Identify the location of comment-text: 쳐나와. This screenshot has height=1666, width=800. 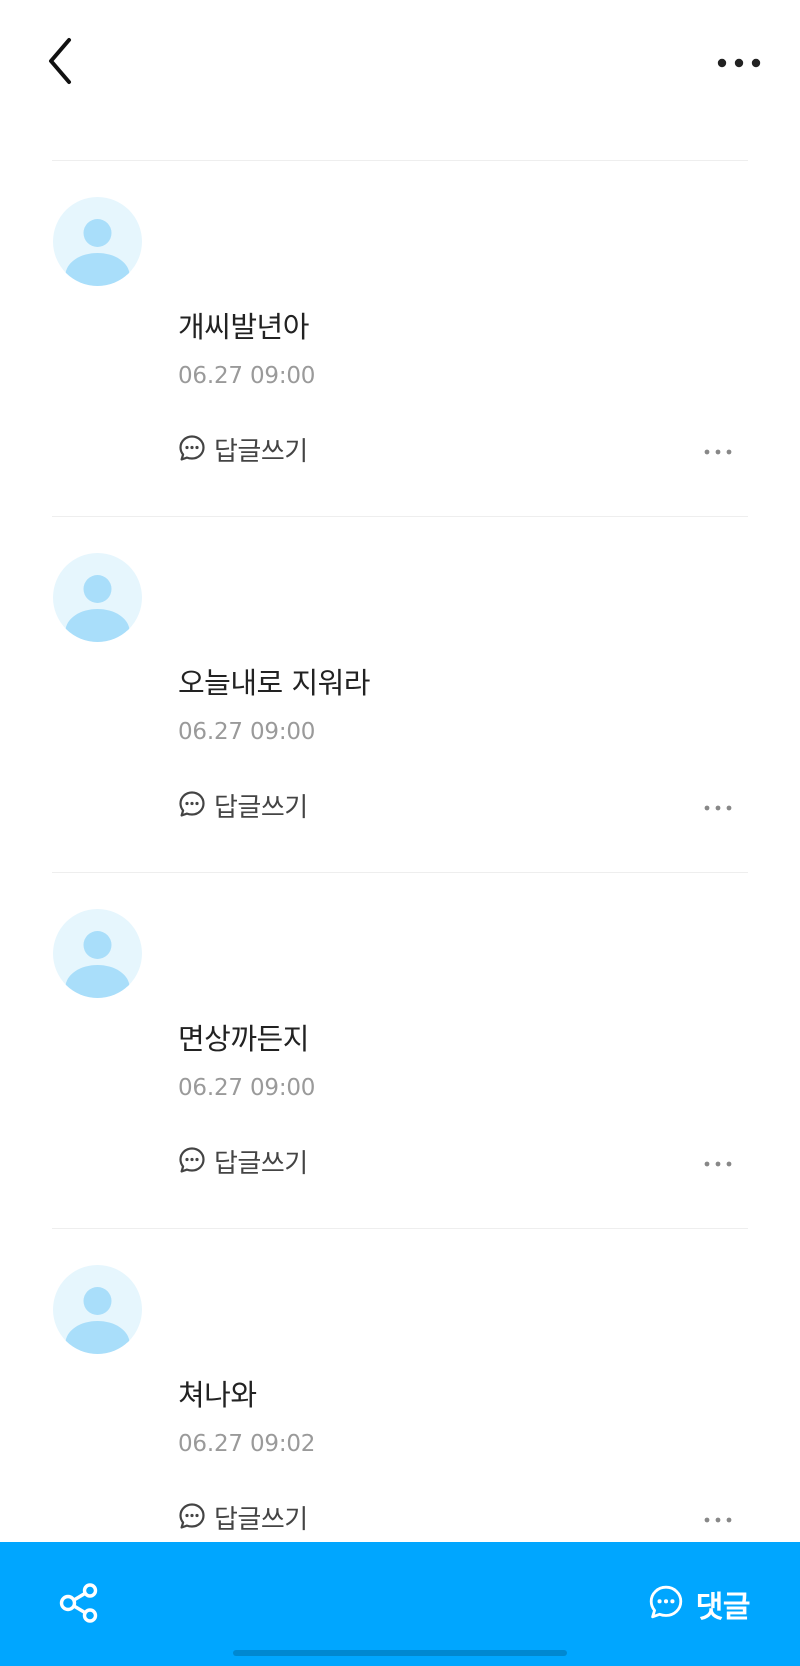
(217, 1395).